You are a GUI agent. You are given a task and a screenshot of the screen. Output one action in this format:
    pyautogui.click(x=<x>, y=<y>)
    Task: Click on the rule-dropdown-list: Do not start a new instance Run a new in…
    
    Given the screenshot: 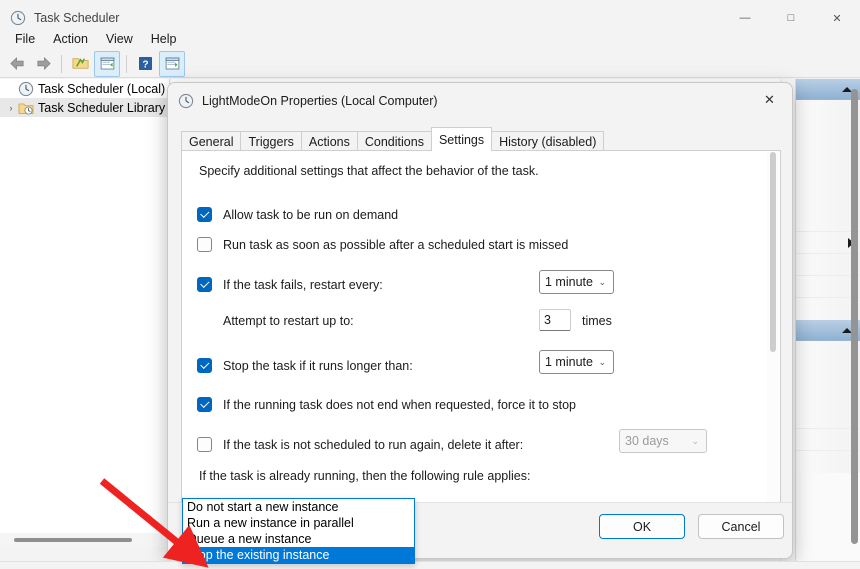 What is the action you would take?
    pyautogui.click(x=298, y=531)
    